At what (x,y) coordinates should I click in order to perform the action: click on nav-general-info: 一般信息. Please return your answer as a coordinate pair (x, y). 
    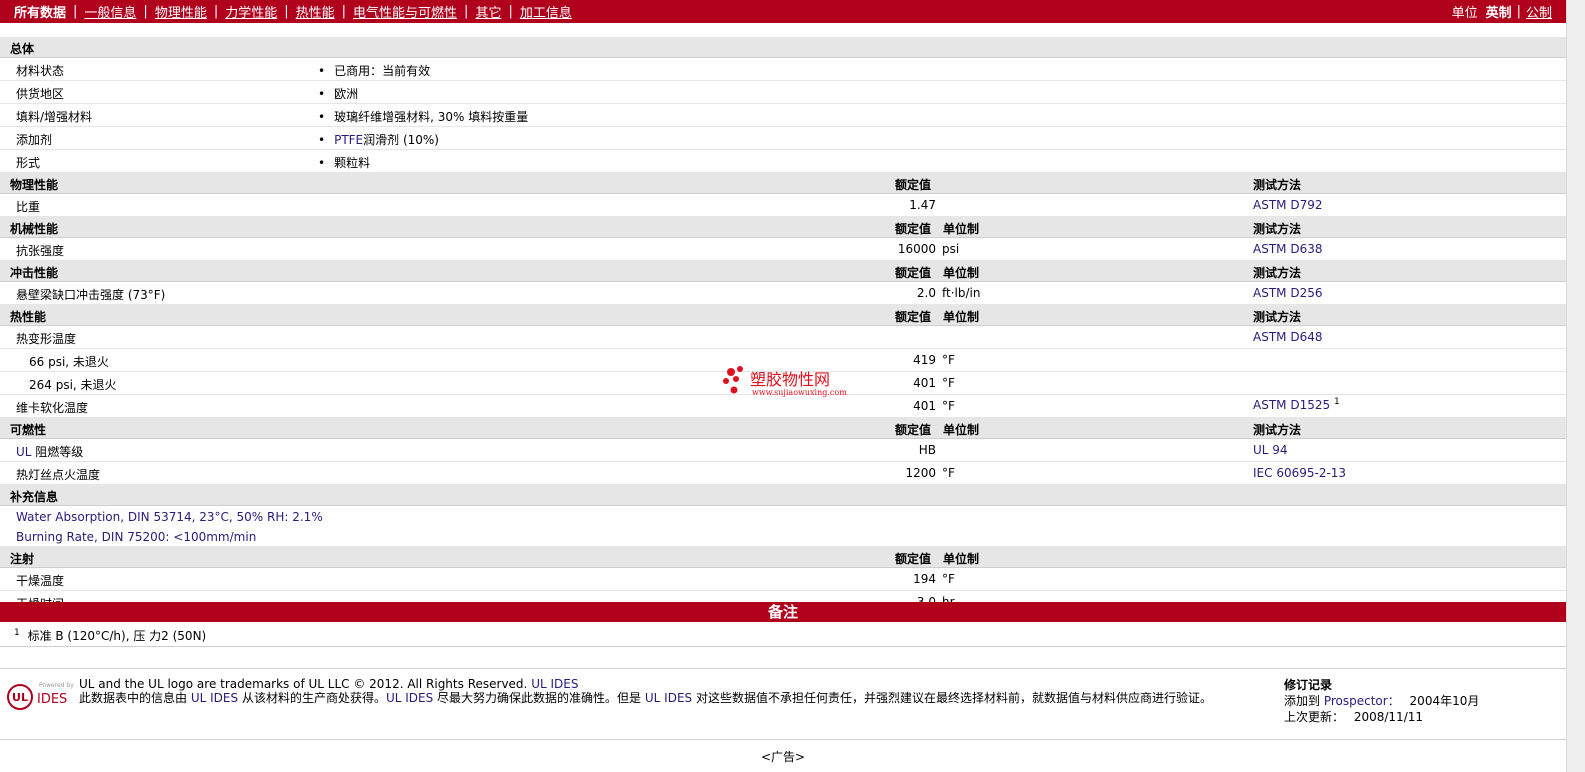
    Looking at the image, I should click on (110, 11).